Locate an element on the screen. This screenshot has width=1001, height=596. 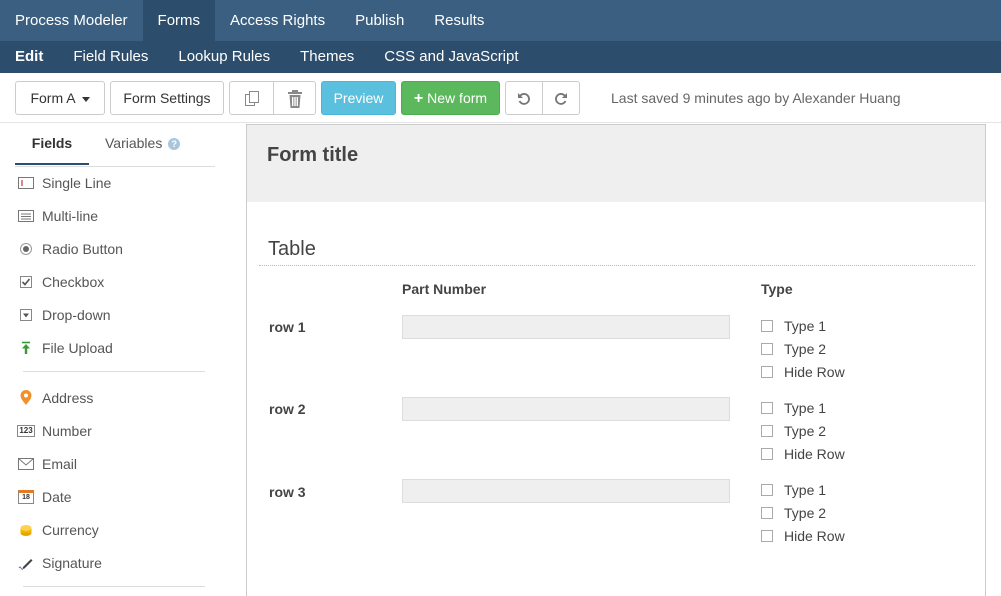
redo-icon is located at coordinates (561, 99).